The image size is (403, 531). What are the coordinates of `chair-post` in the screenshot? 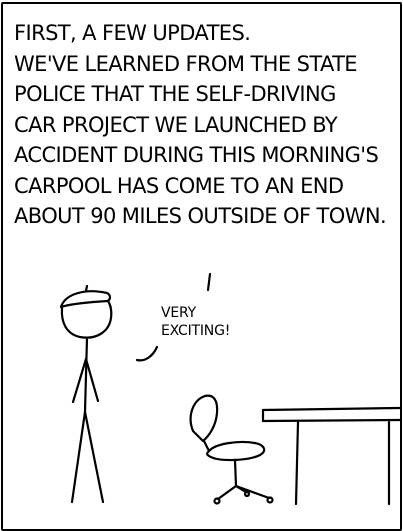 It's located at (235, 473).